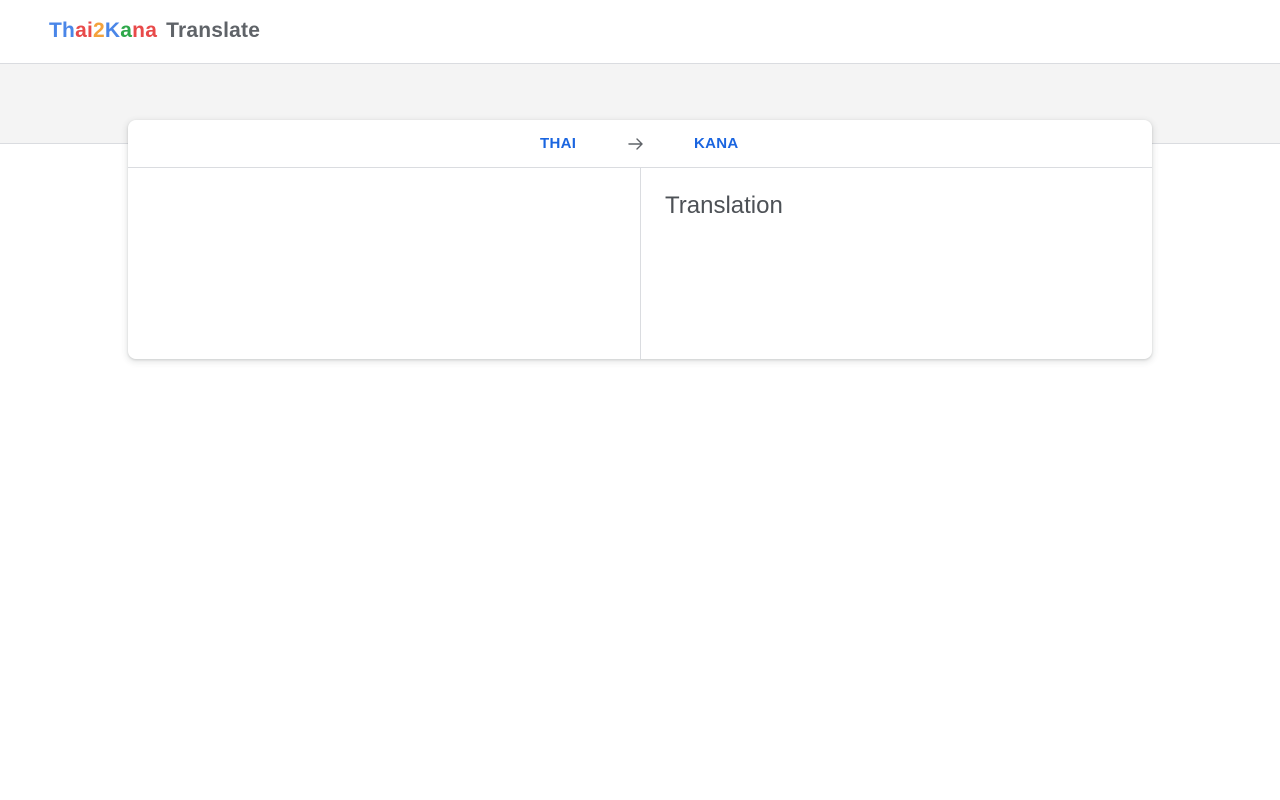 The image size is (1280, 800). I want to click on source-pane, so click(384, 263).